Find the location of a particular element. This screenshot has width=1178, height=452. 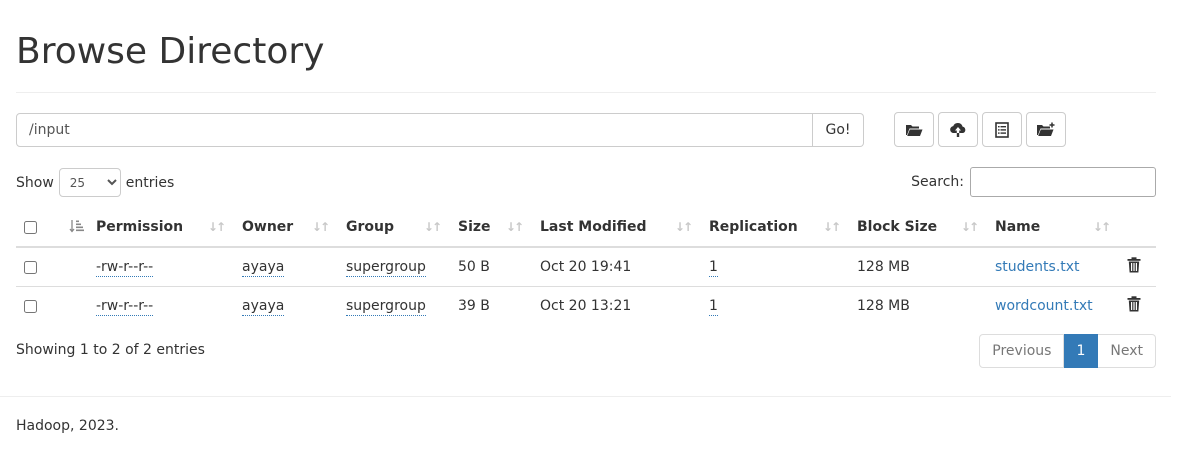

next-button: Next is located at coordinates (1127, 351).